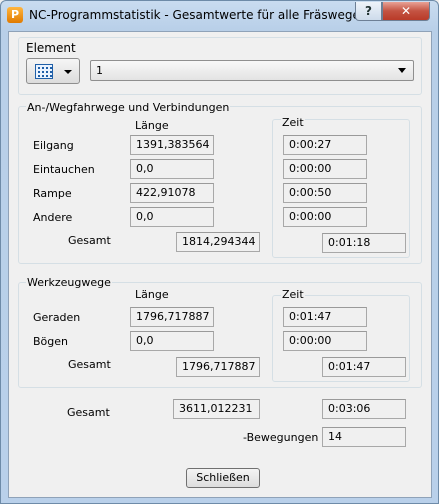 The image size is (439, 504). What do you see at coordinates (89, 240) in the screenshot?
I see `approach-total-label: Gesamt` at bounding box center [89, 240].